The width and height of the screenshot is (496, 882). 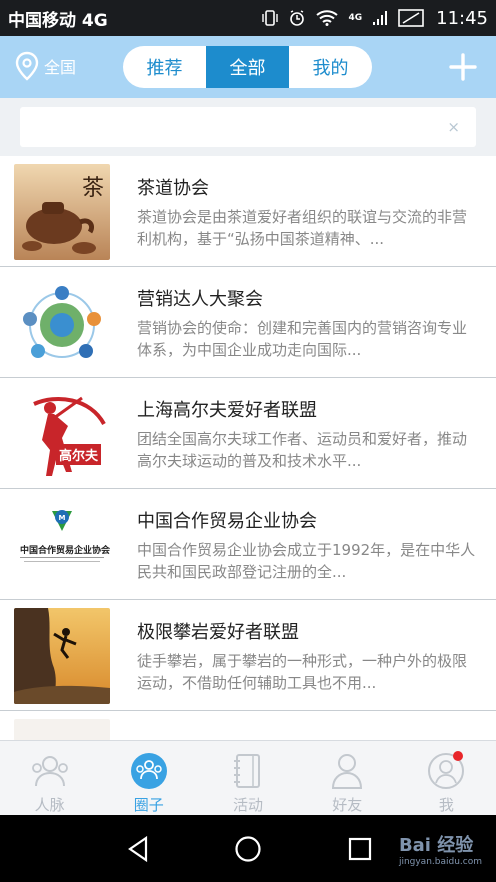 I want to click on list-item, so click(x=248, y=725).